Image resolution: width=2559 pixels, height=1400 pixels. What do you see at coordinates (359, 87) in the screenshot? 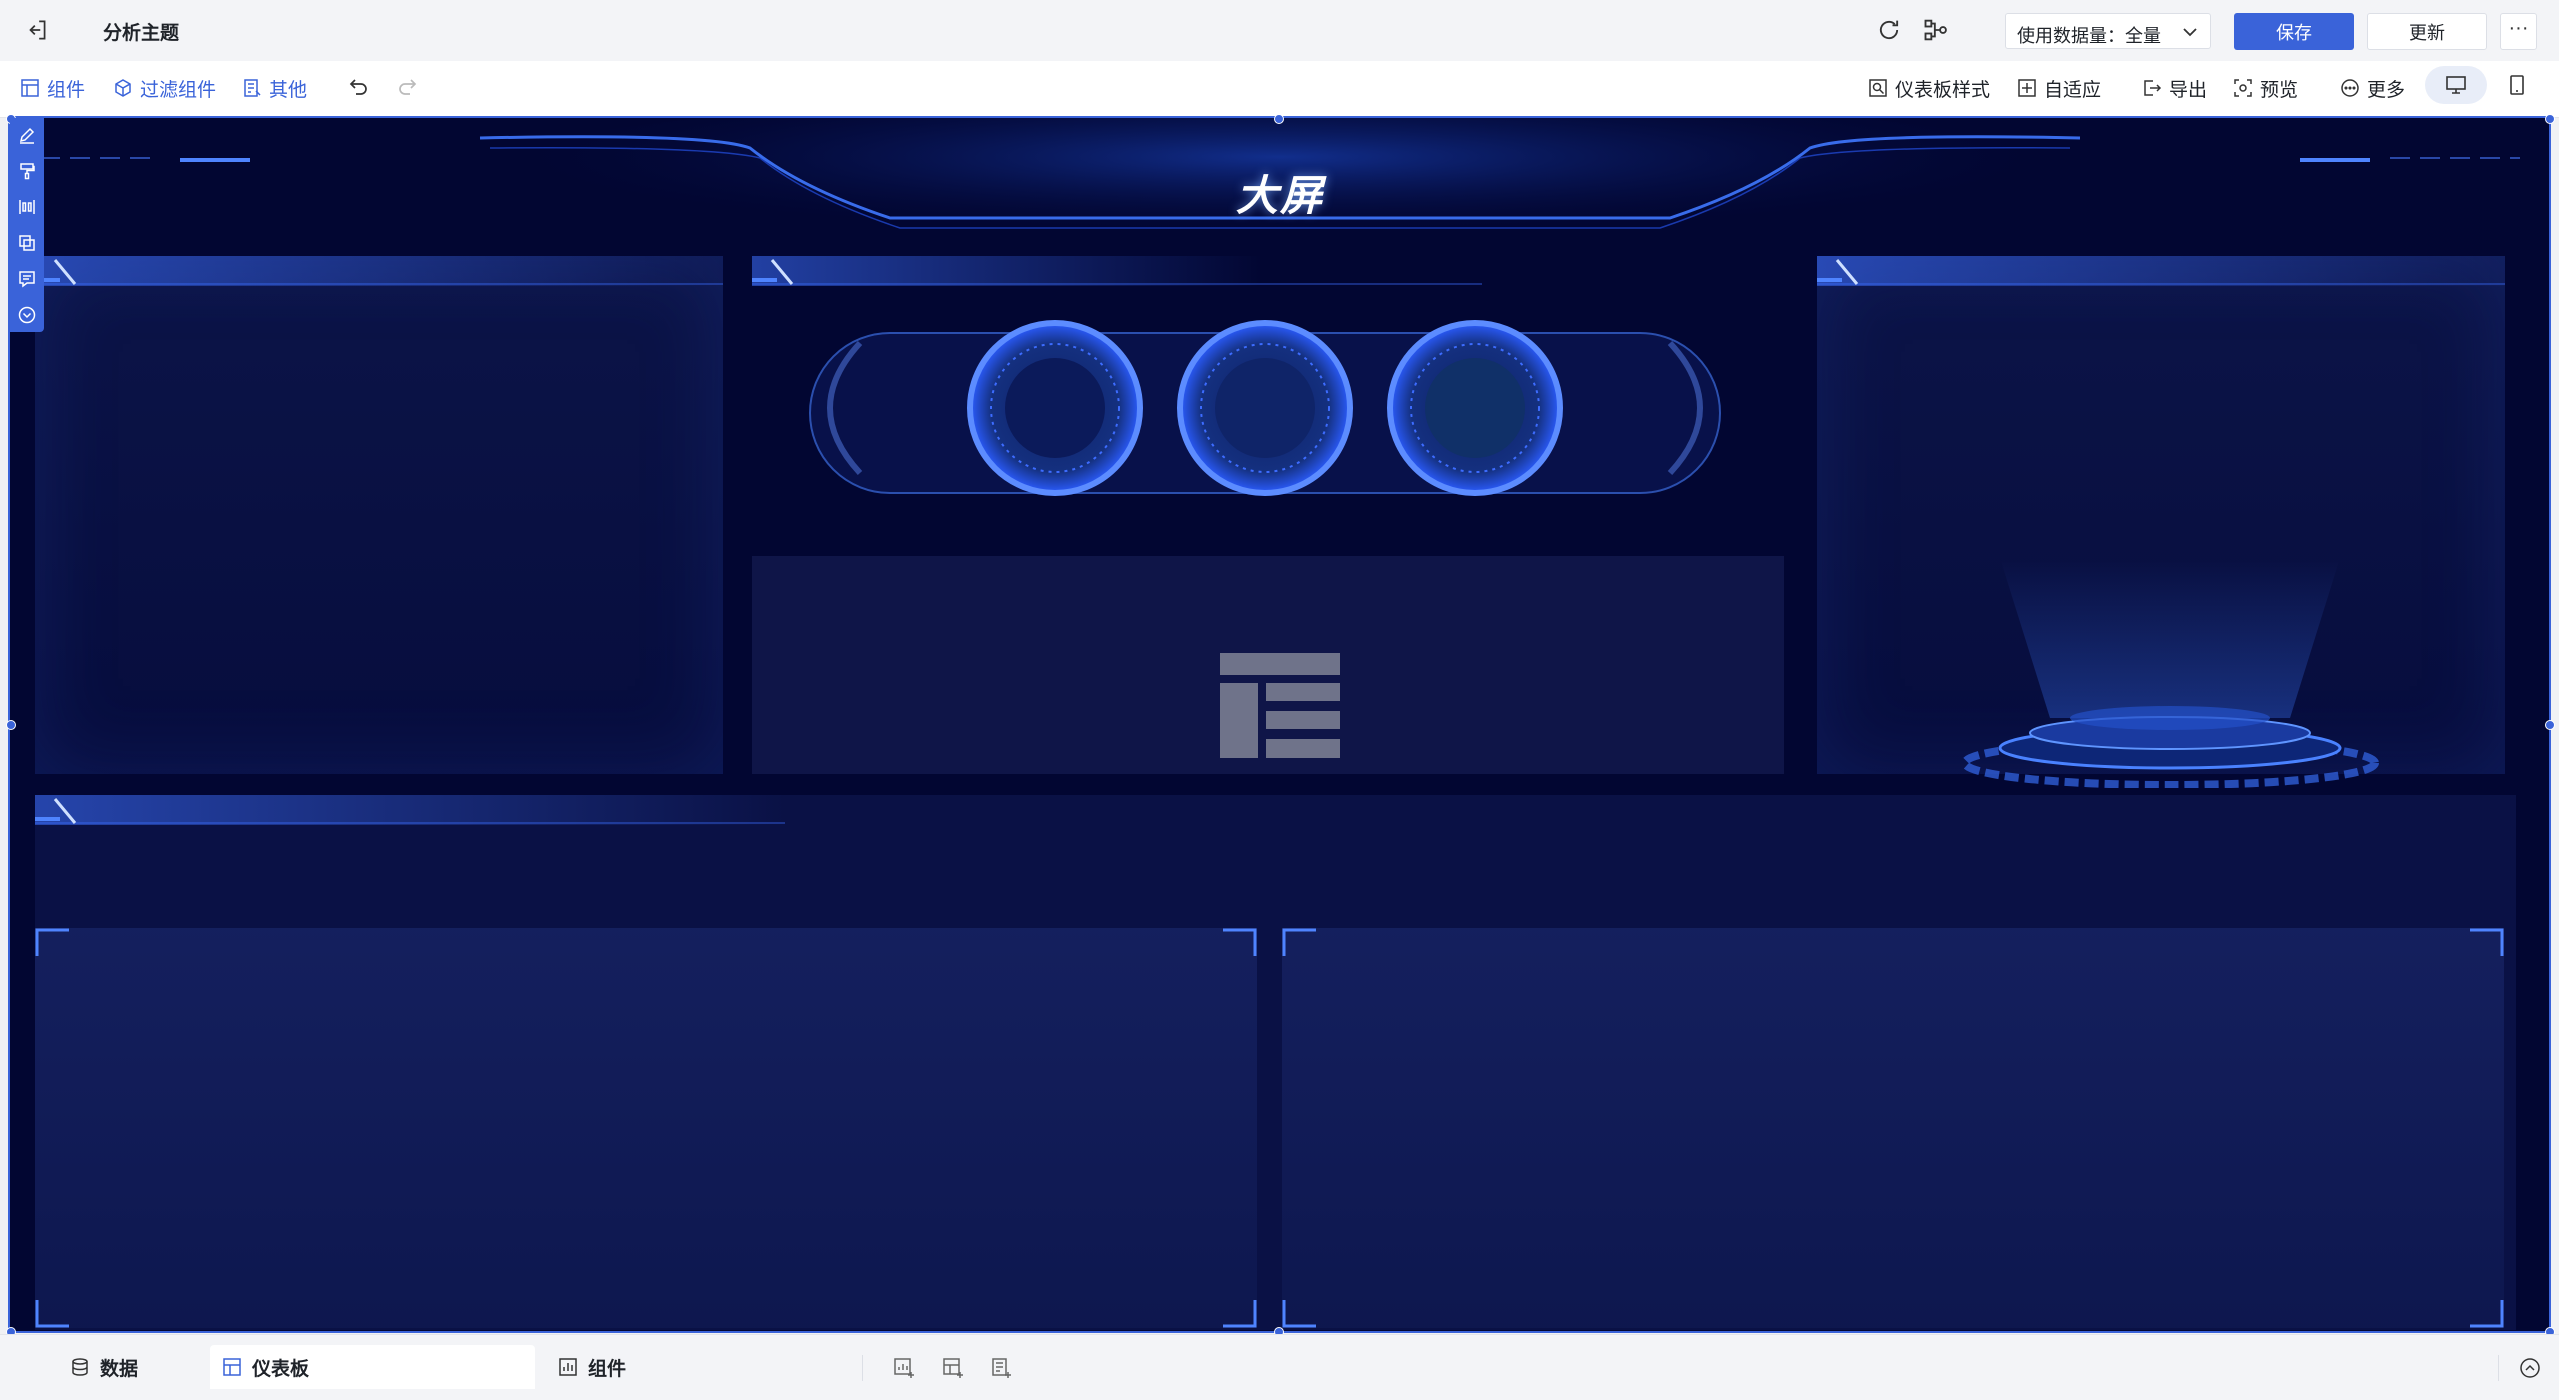
I see `undo-icon` at bounding box center [359, 87].